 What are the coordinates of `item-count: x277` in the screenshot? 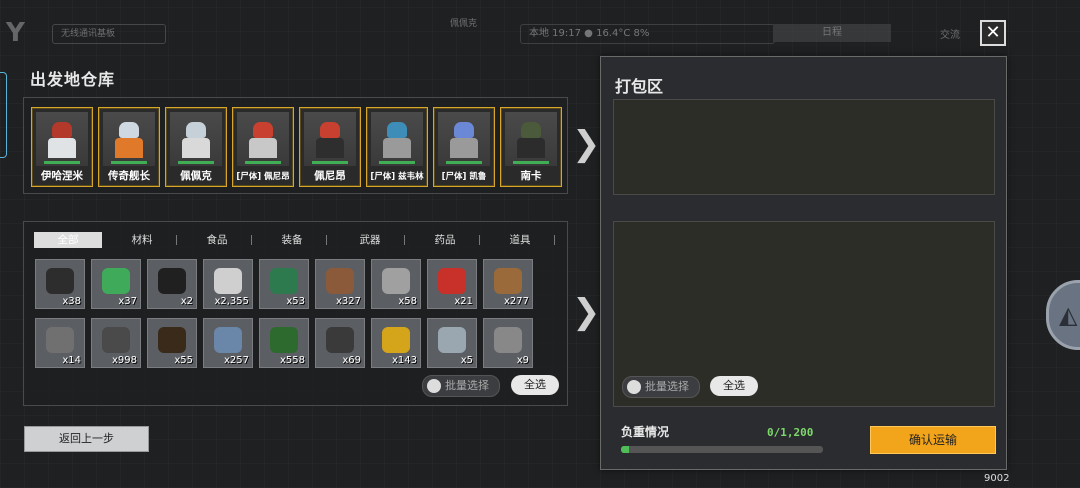 It's located at (516, 301).